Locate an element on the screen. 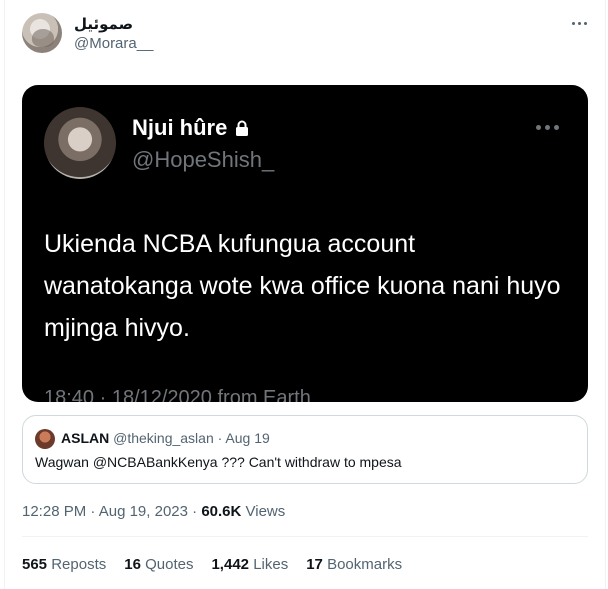 The width and height of the screenshot is (608, 589). image-display-name: Njui hûre is located at coordinates (180, 127).